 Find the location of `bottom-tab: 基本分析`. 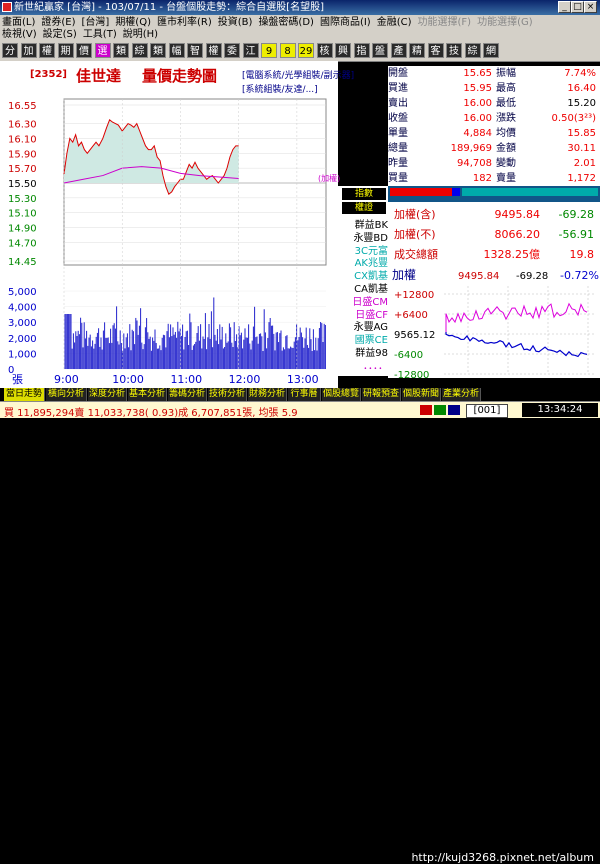

bottom-tab: 基本分析 is located at coordinates (147, 394).